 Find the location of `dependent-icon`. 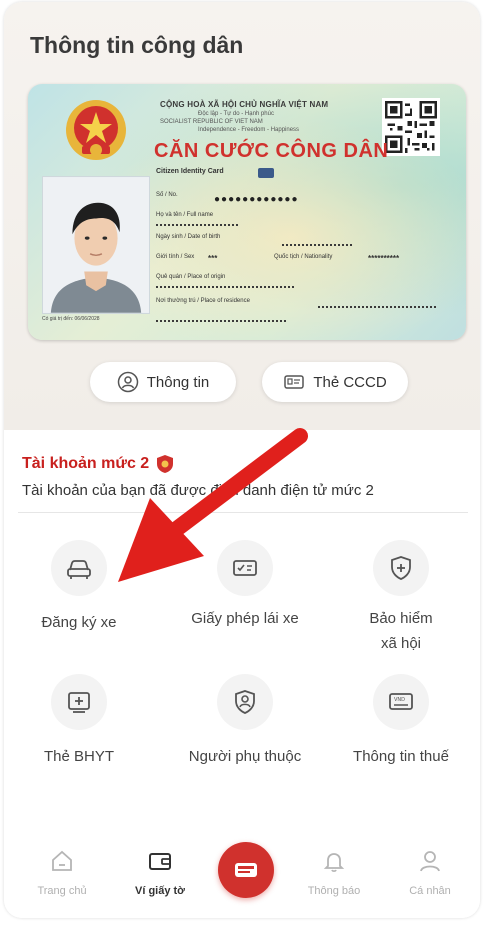

dependent-icon is located at coordinates (245, 702).